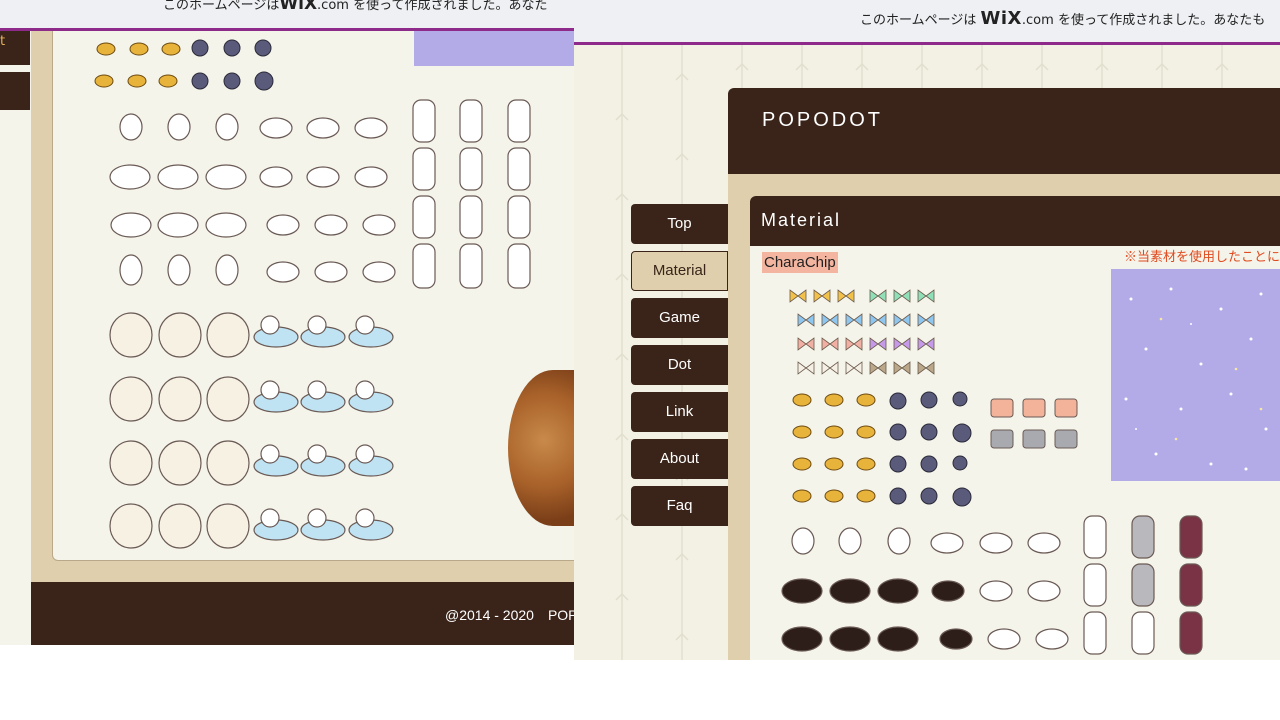 Image resolution: width=1280 pixels, height=720 pixels. Describe the element at coordinates (834, 448) in the screenshot. I see `bee-sprites` at that location.